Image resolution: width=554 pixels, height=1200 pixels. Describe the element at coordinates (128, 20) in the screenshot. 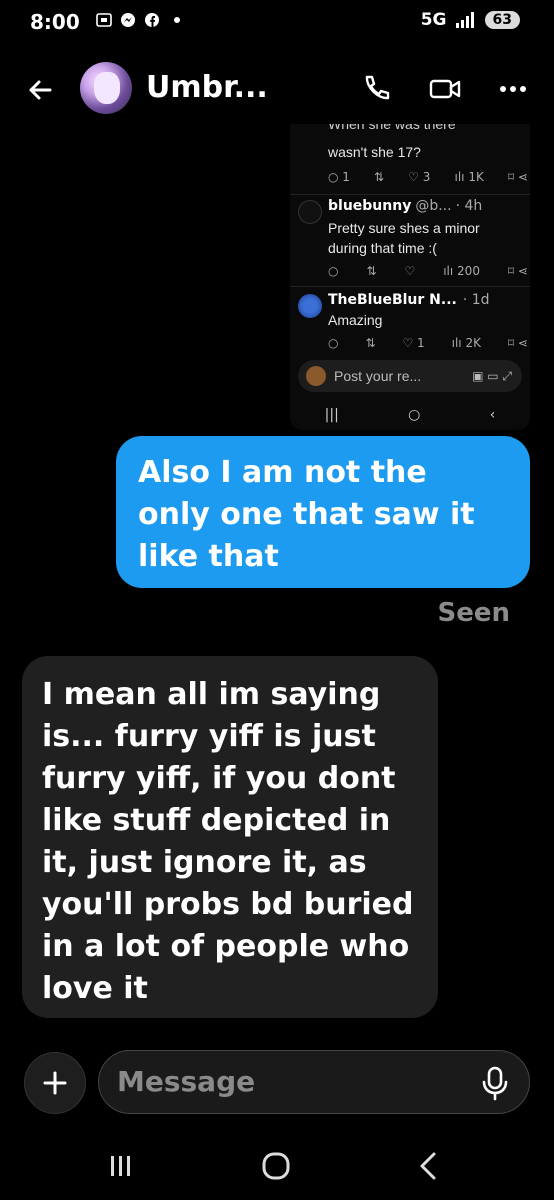

I see `messenger-icon` at that location.